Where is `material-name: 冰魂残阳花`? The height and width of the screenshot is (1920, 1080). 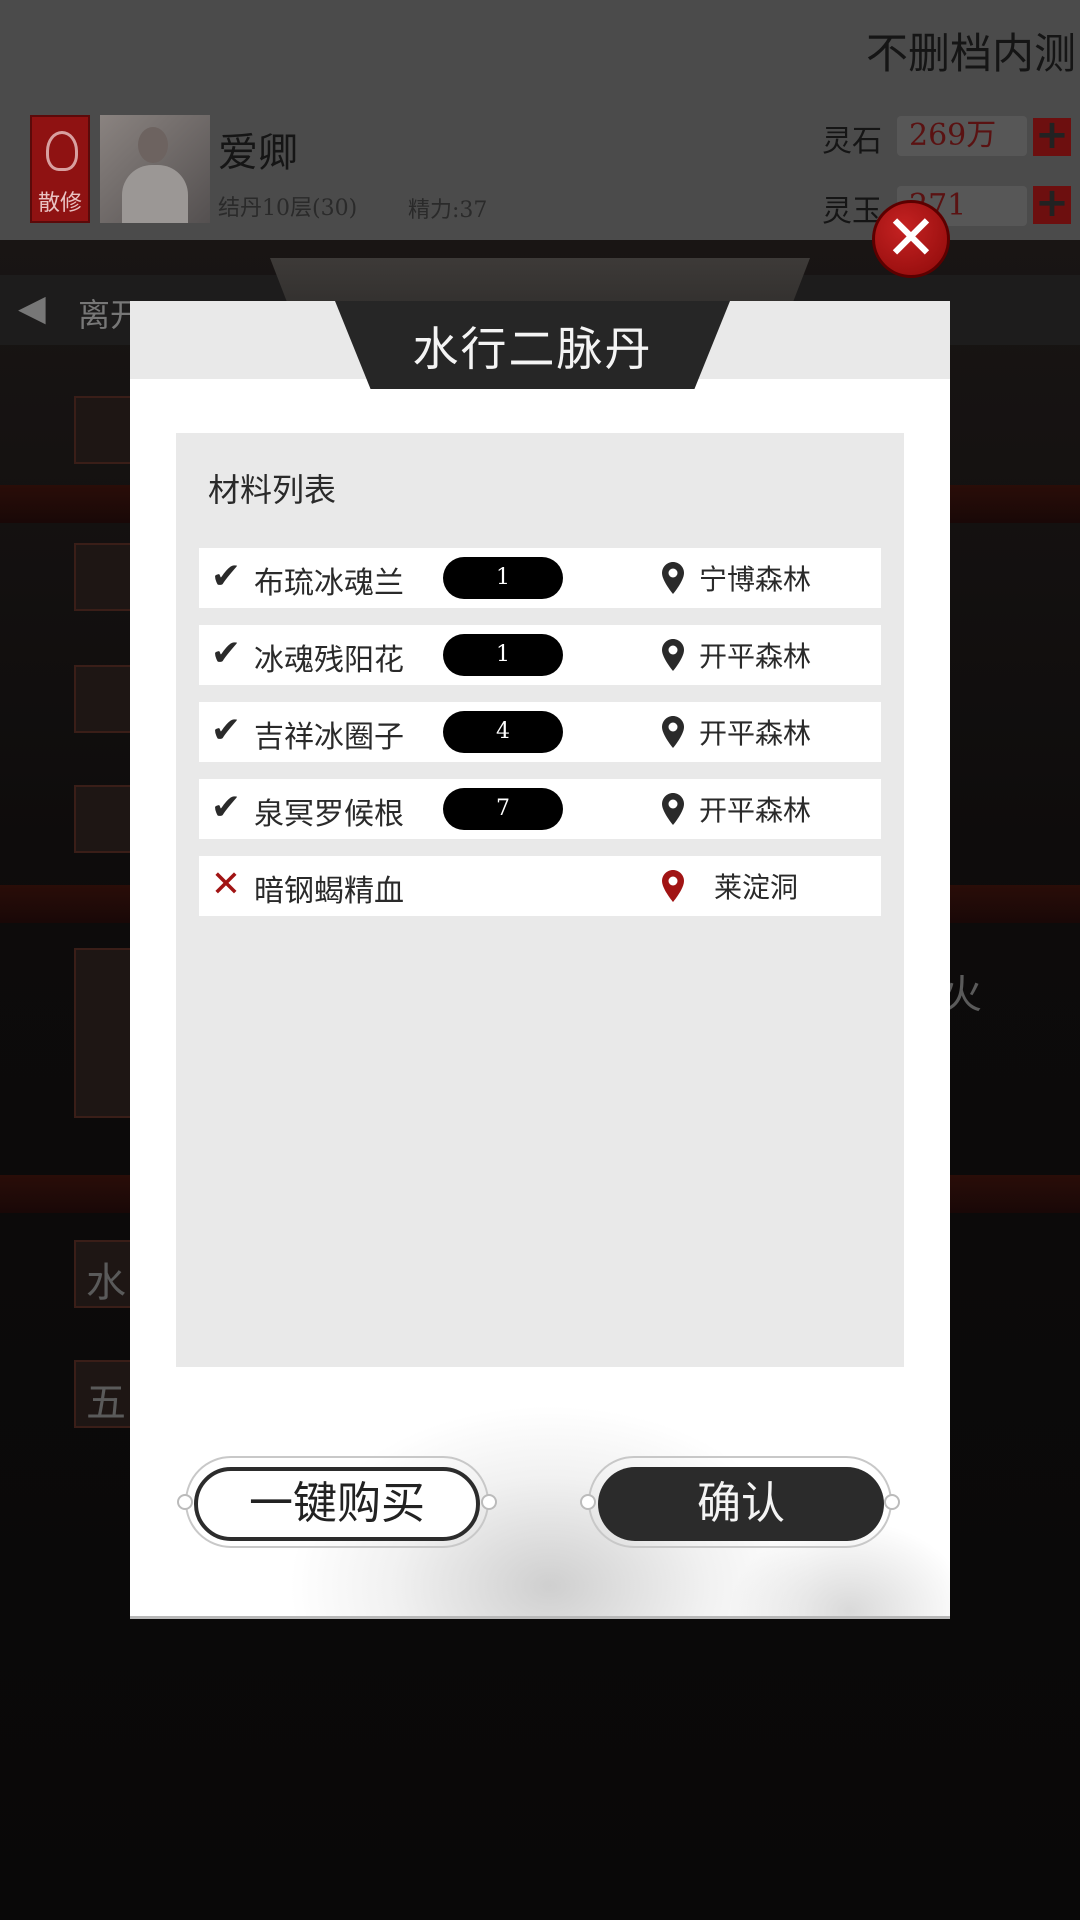 material-name: 冰魂残阳花 is located at coordinates (329, 660).